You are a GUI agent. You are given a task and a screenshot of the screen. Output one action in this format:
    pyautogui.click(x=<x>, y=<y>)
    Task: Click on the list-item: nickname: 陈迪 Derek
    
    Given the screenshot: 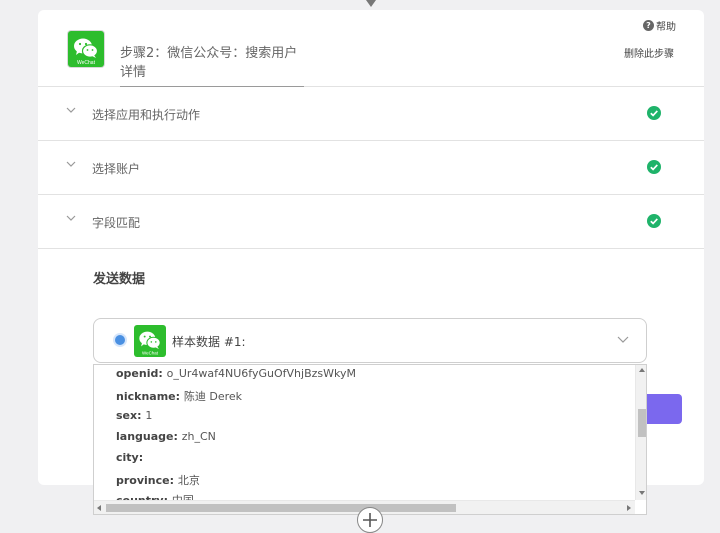 What is the action you would take?
    pyautogui.click(x=179, y=396)
    